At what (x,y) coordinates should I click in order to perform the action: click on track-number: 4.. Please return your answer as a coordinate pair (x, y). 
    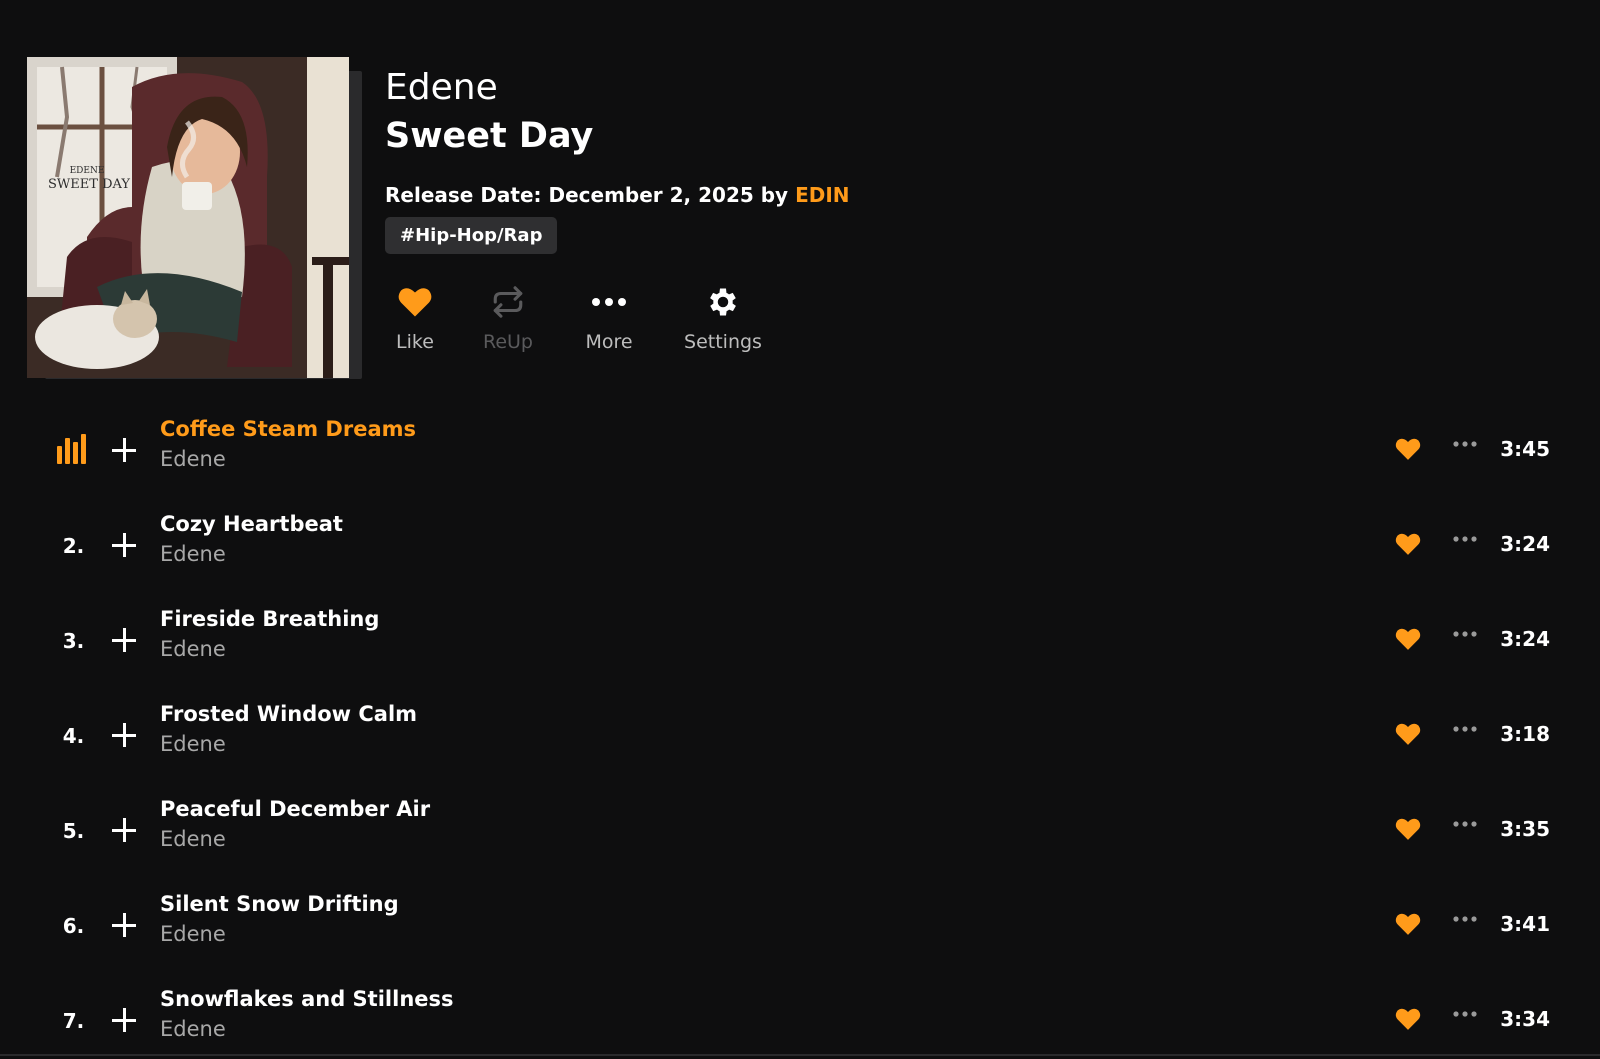
    Looking at the image, I should click on (73, 736).